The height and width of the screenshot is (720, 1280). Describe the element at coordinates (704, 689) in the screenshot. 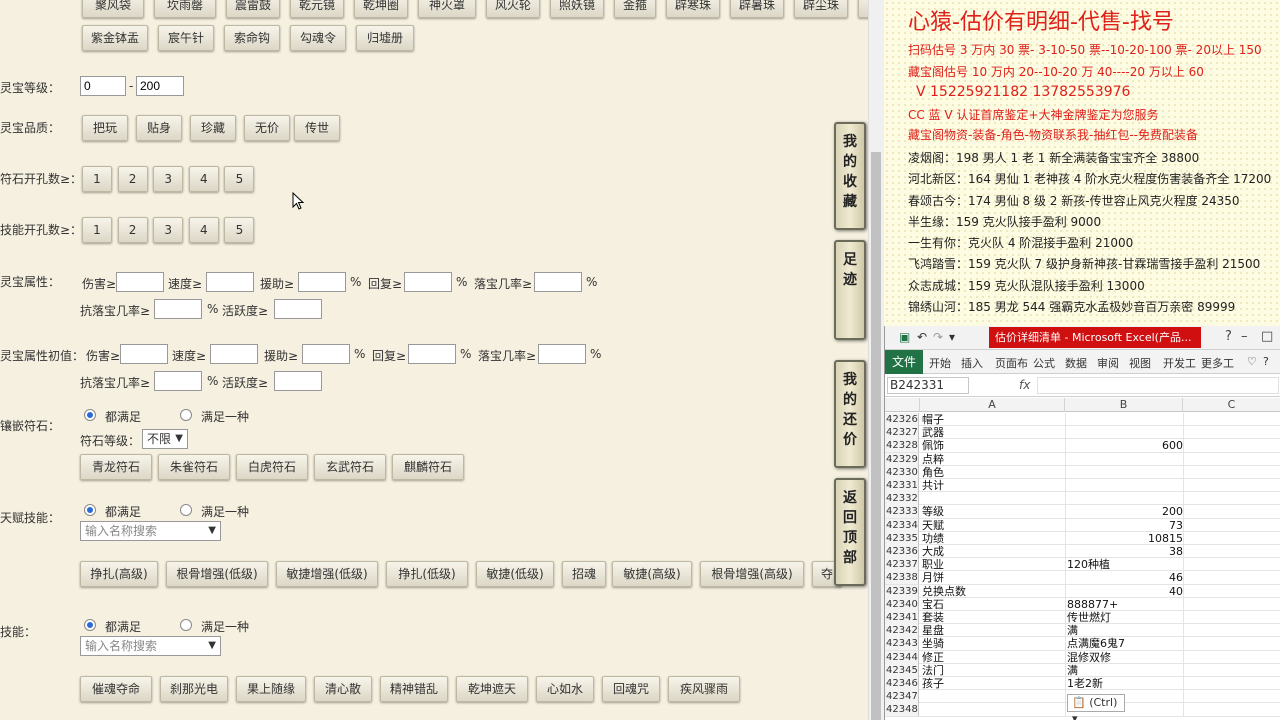

I see `skill-option-button: 疾风骤雨` at that location.